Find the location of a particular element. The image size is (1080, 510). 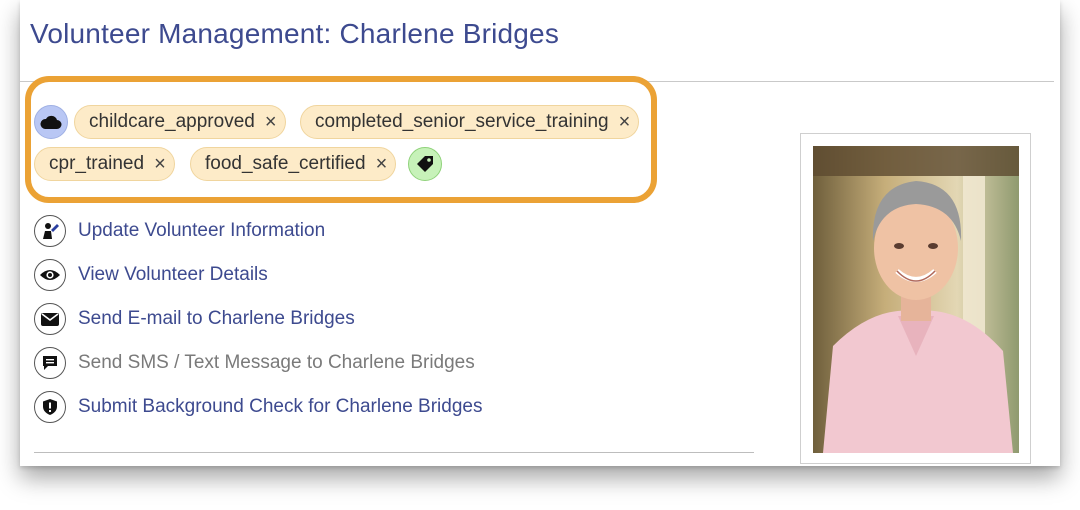

envelope-icon is located at coordinates (50, 319).